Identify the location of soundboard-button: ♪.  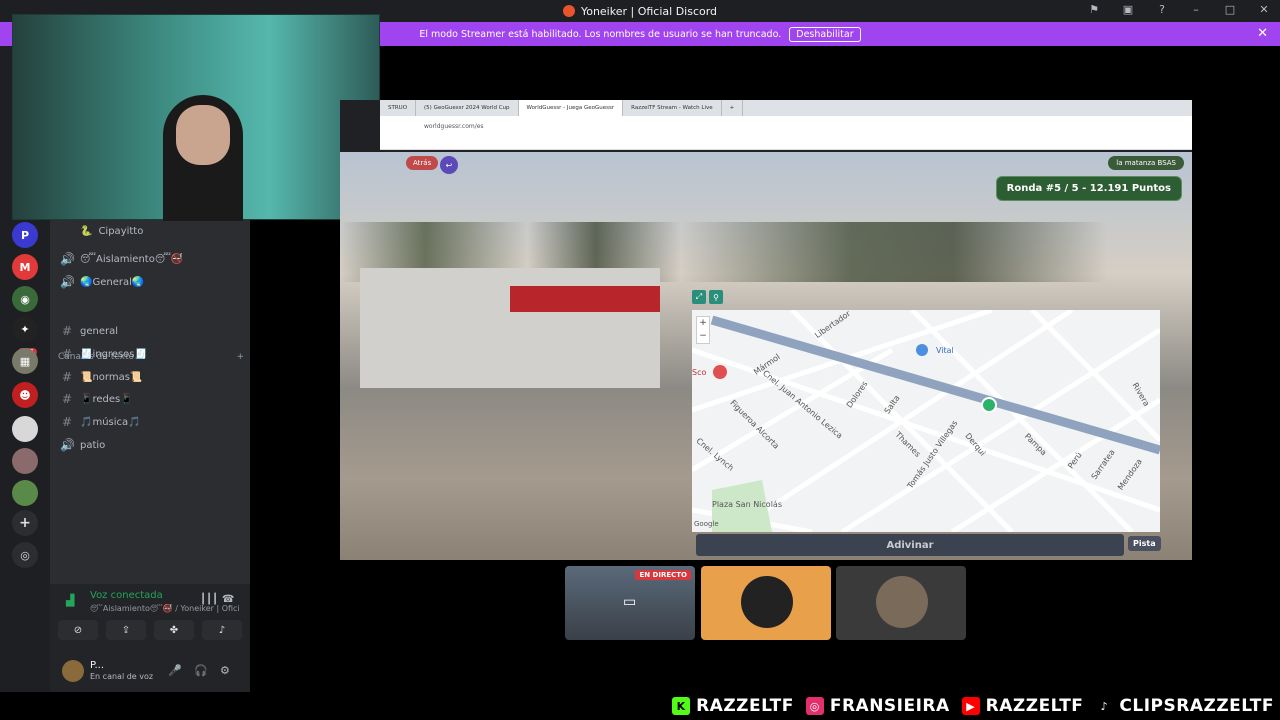
(222, 630).